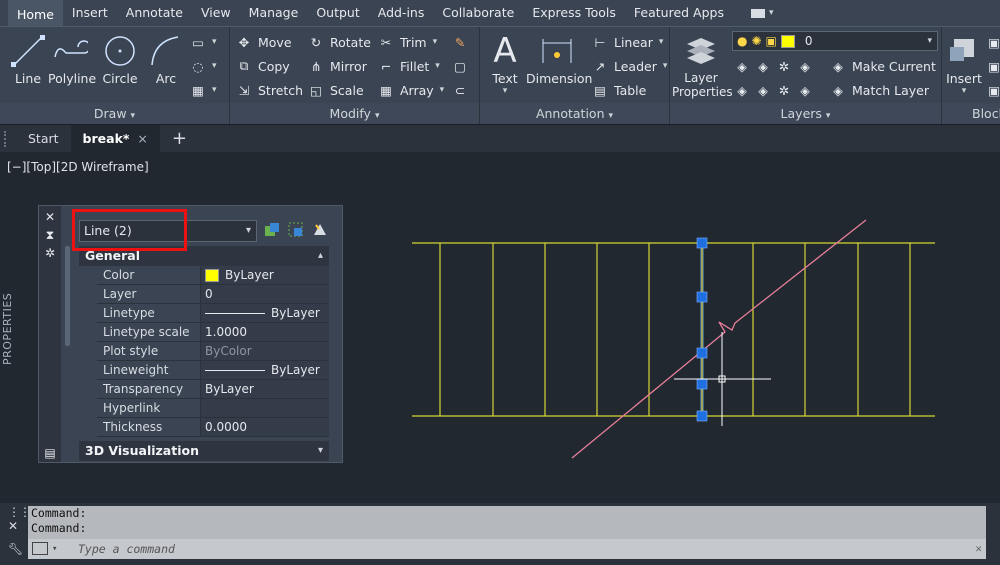 This screenshot has height=565, width=1000. I want to click on annotation-panel-title: Annotation ▾, so click(574, 114).